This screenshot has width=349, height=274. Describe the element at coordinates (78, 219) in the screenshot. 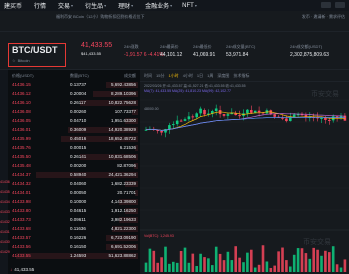

I see `order-amount: 0.09611` at that location.